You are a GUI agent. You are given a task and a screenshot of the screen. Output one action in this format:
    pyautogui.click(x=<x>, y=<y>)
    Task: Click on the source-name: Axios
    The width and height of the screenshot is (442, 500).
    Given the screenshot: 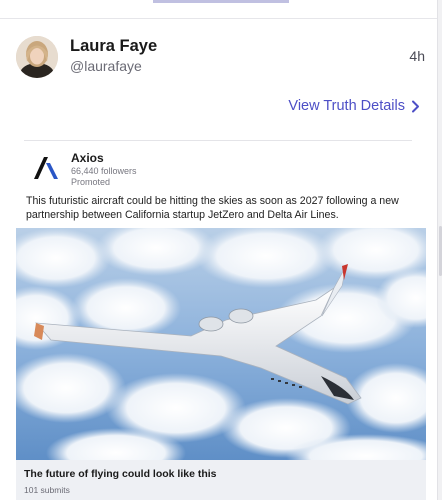 What is the action you would take?
    pyautogui.click(x=87, y=158)
    